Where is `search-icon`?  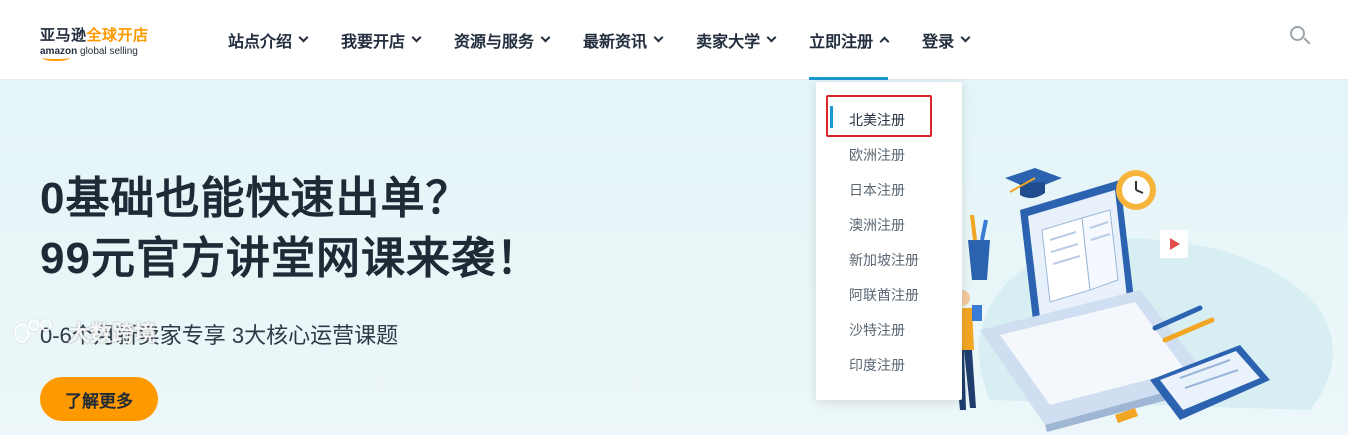
search-icon is located at coordinates (1301, 37).